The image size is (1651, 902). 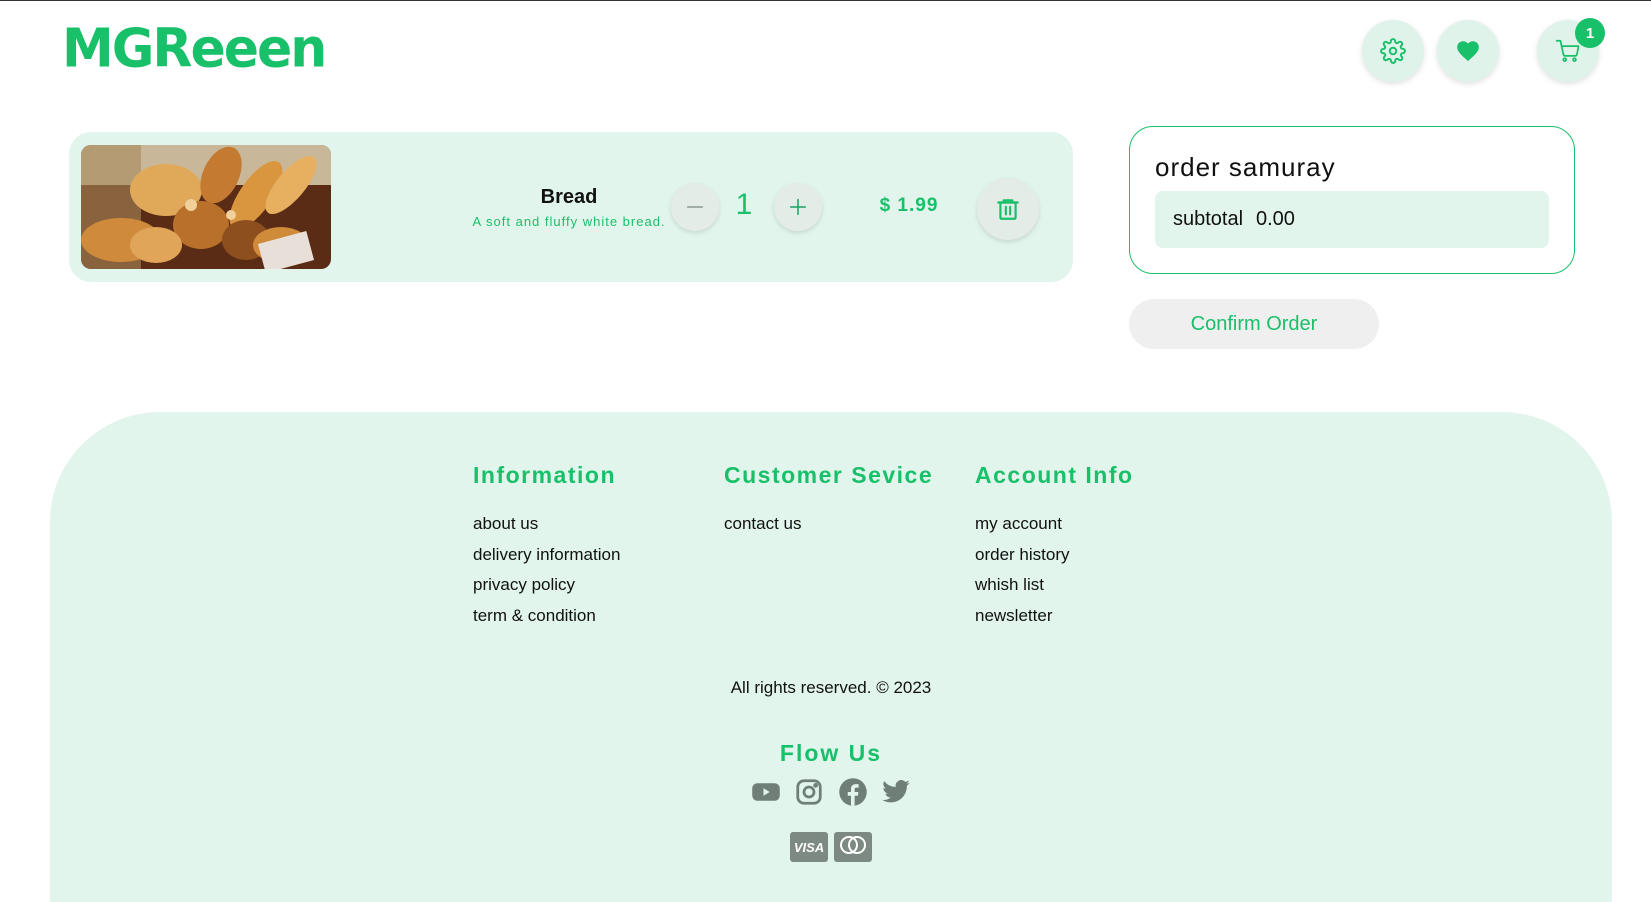 What do you see at coordinates (1352, 219) in the screenshot?
I see `subtotal-box: subtotal 0.00` at bounding box center [1352, 219].